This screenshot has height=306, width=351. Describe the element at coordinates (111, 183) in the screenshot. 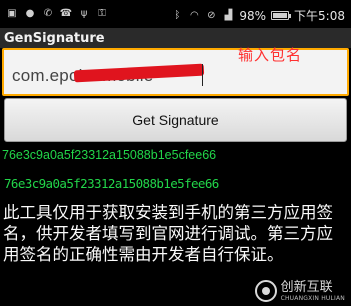

I see `signature-output-annotated: 76e3c9a0a5f23312a15088b1e5fee66` at that location.